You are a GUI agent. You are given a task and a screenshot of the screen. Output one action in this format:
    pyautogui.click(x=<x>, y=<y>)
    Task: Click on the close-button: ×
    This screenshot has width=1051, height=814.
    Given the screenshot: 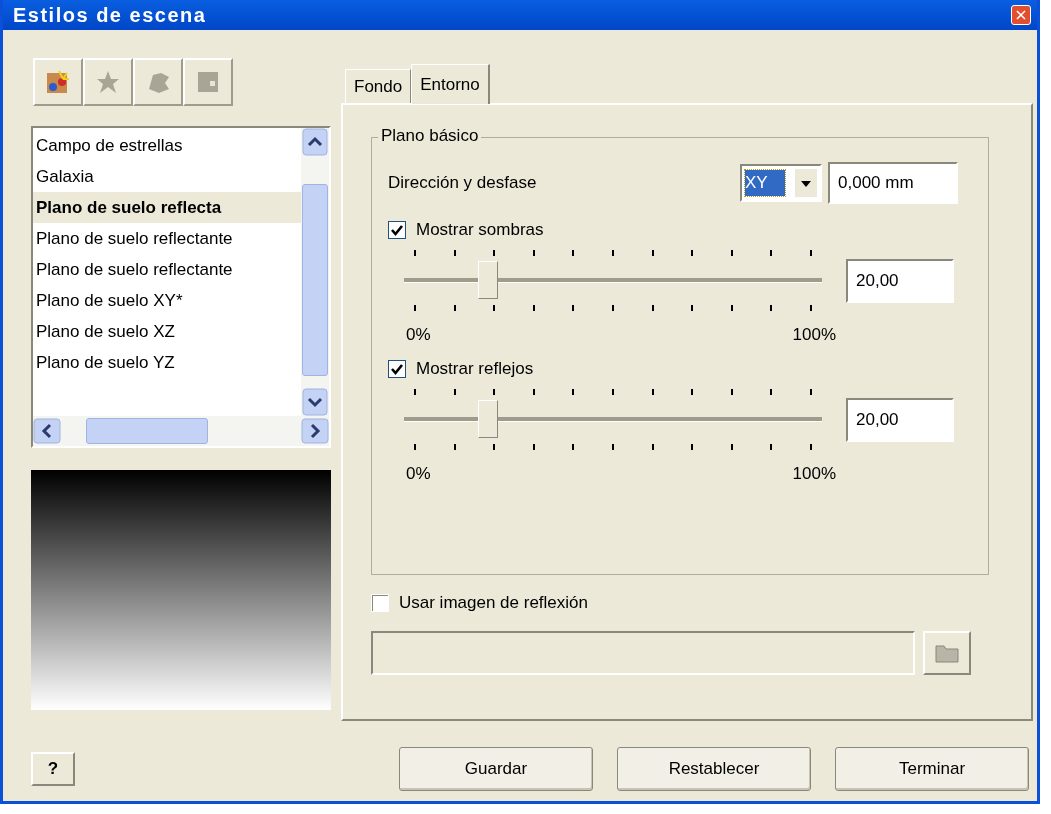 What is the action you would take?
    pyautogui.click(x=1021, y=15)
    